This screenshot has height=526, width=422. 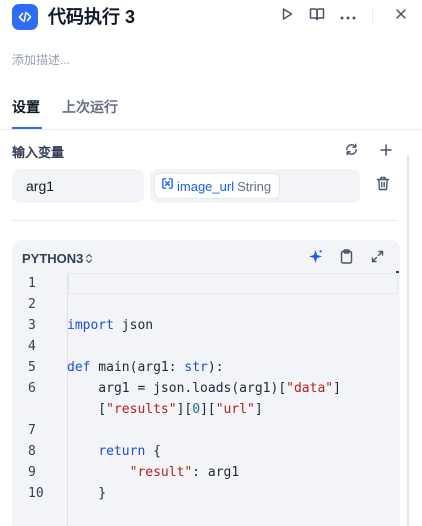 I want to click on tab-settings: 设置, so click(x=26, y=107).